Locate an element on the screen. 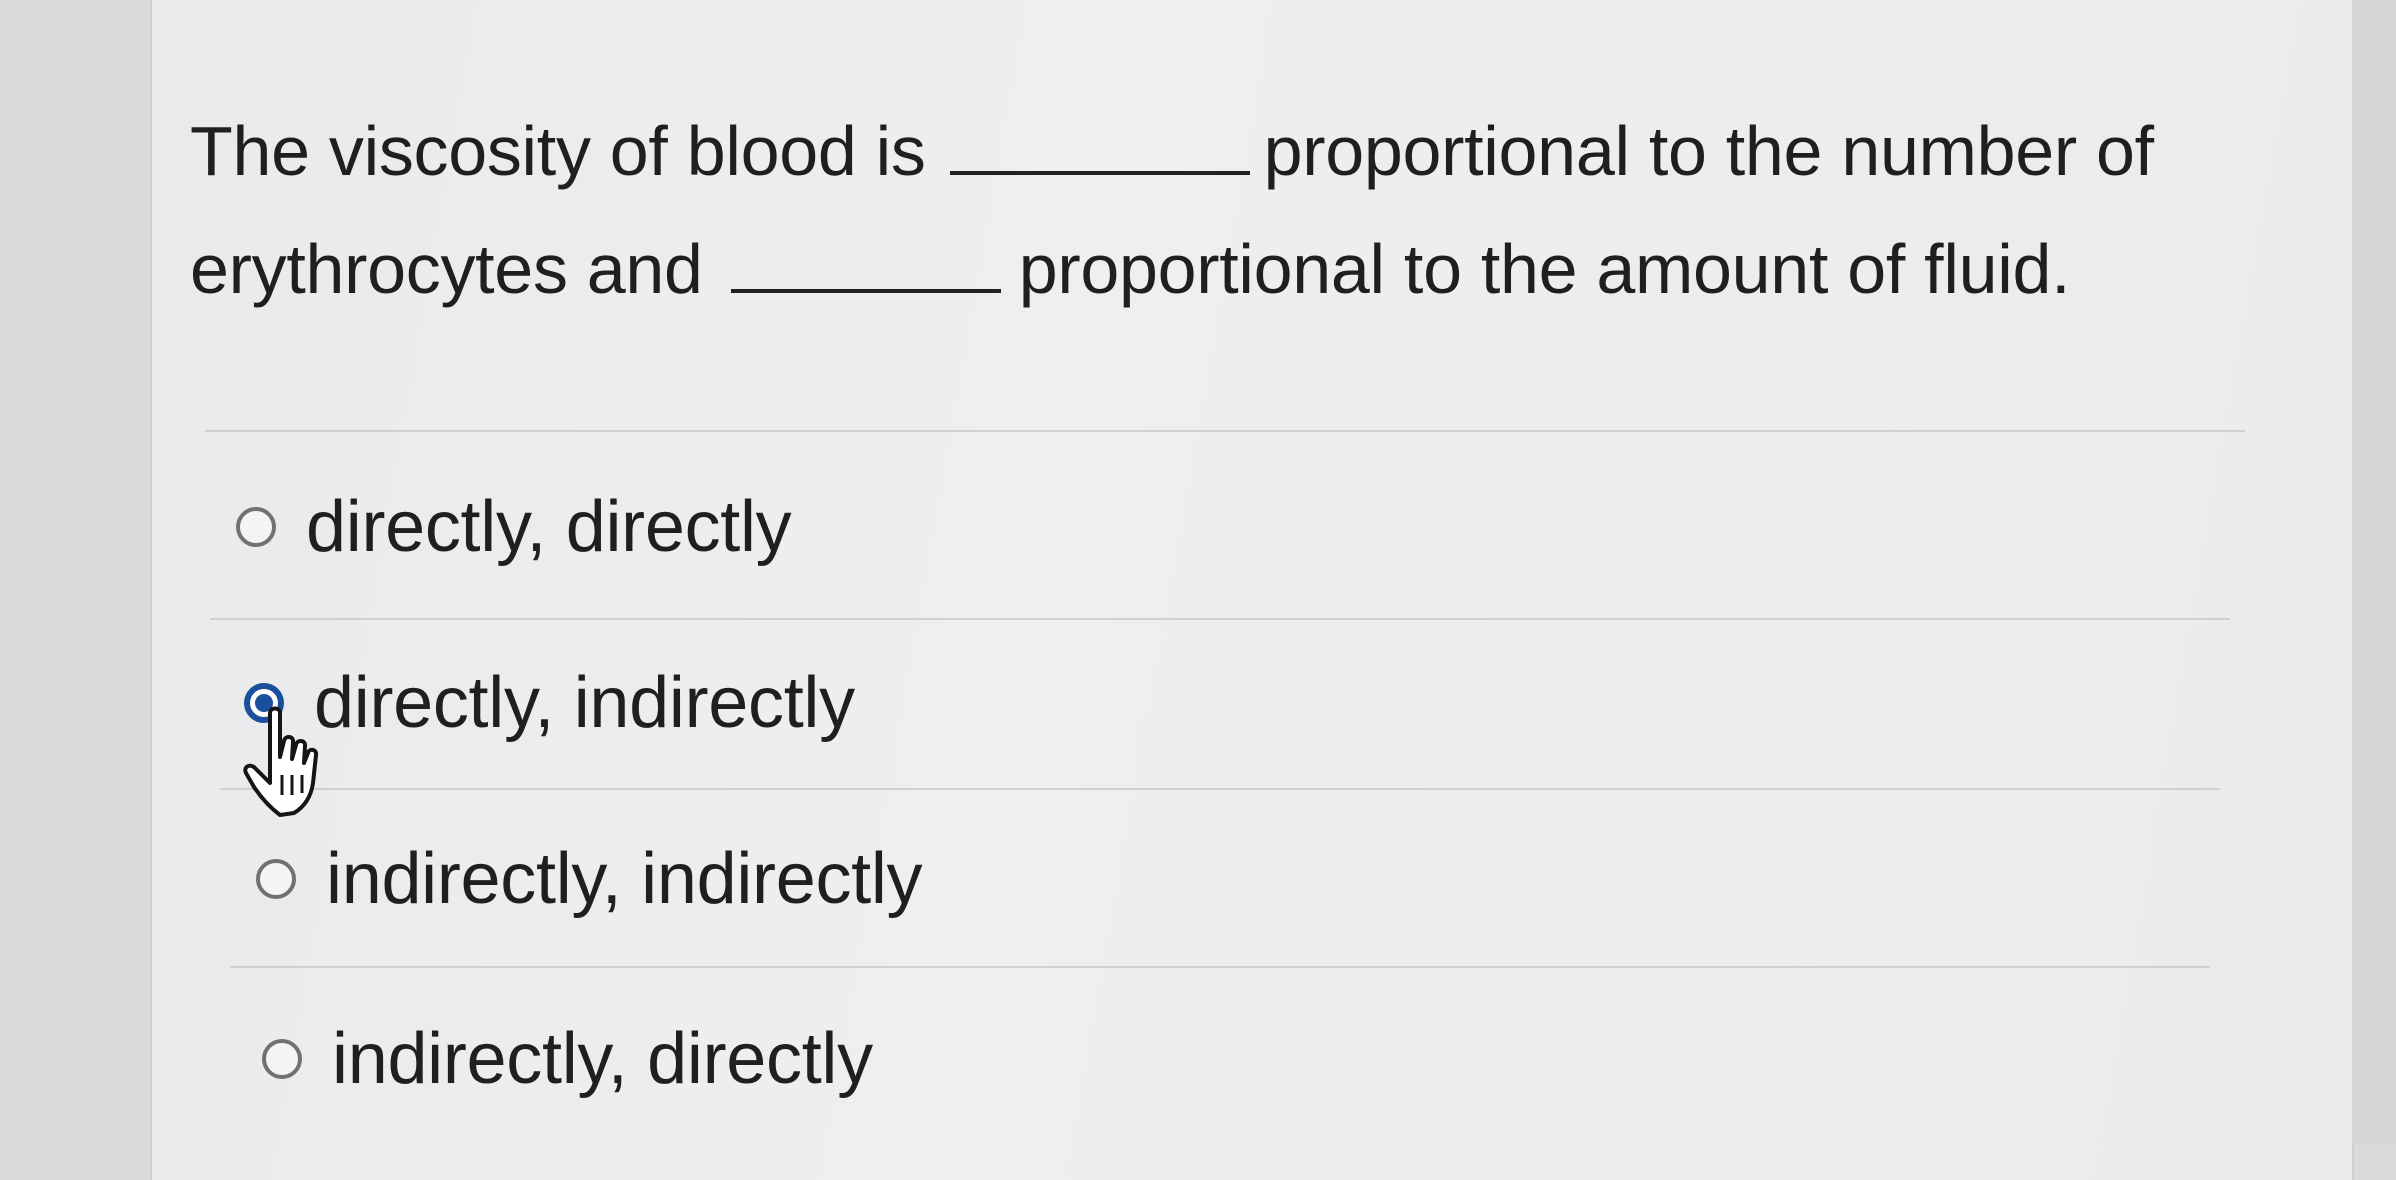 Image resolution: width=2396 pixels, height=1180 pixels. option-label: indirectly, indirectly is located at coordinates (624, 879).